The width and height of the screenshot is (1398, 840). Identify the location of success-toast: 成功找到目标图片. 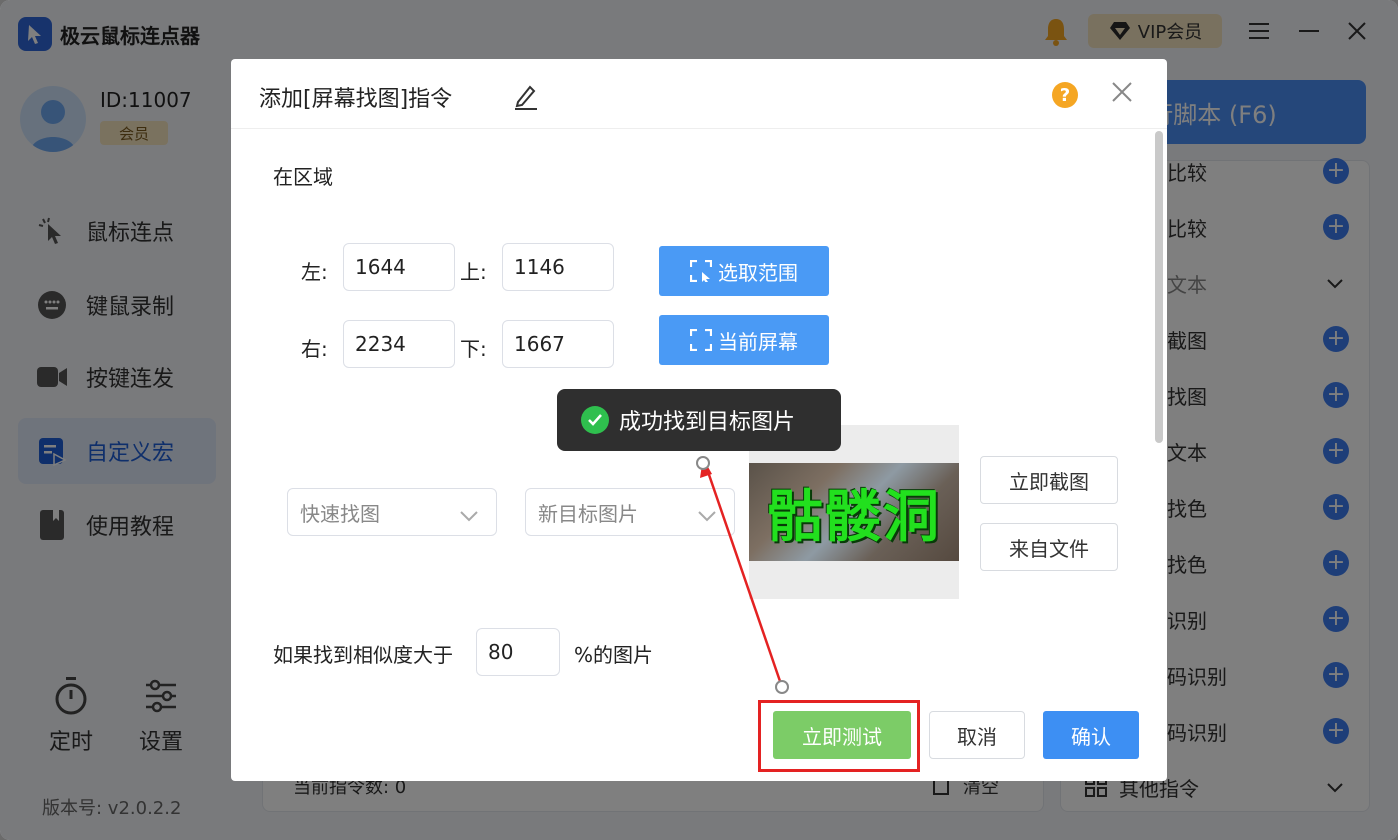
(699, 420).